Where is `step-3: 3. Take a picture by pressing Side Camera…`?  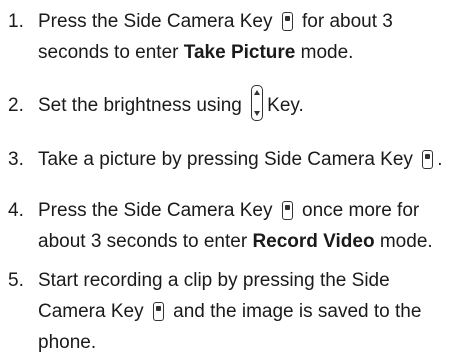 step-3: 3. Take a picture by pressing Side Camera… is located at coordinates (230, 159).